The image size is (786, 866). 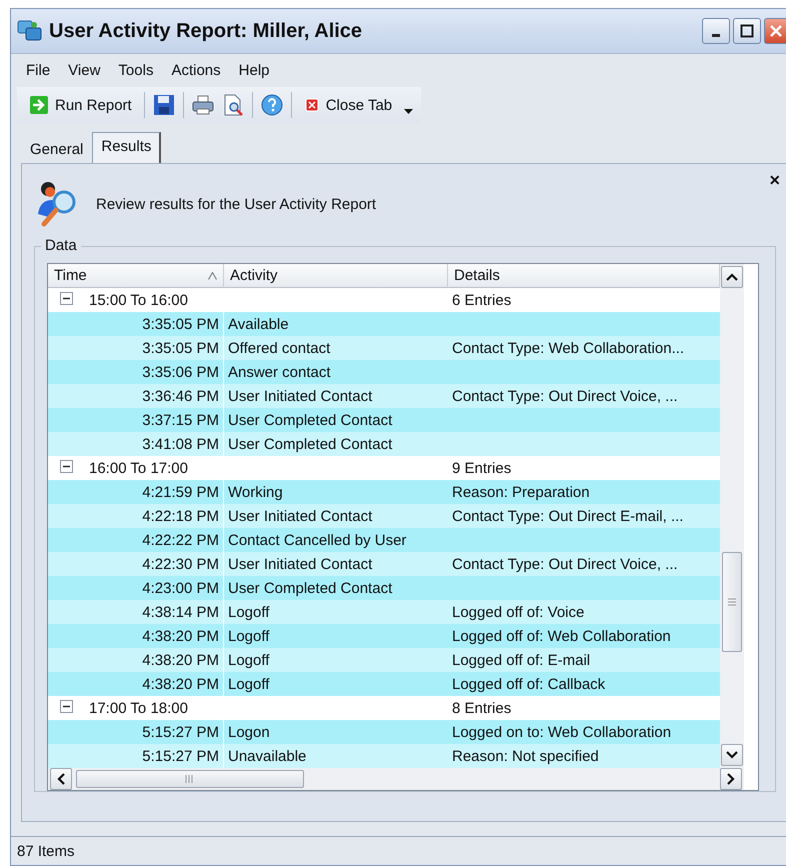 I want to click on panel-description: Review results for the User Activity Report, so click(x=236, y=204).